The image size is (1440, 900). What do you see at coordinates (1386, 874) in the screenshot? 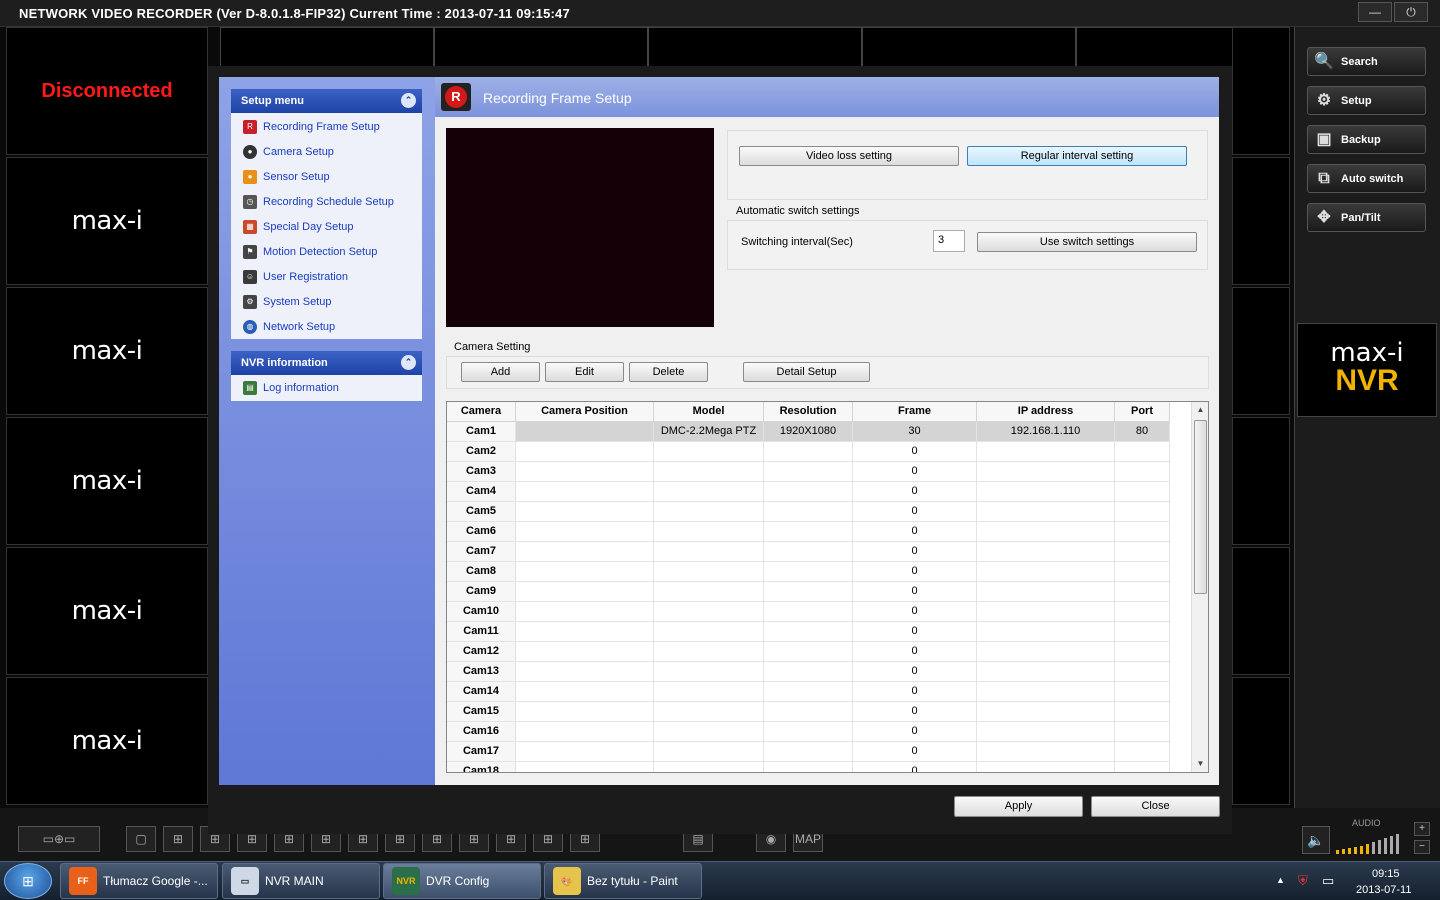
I see `clock-time: 09:15` at bounding box center [1386, 874].